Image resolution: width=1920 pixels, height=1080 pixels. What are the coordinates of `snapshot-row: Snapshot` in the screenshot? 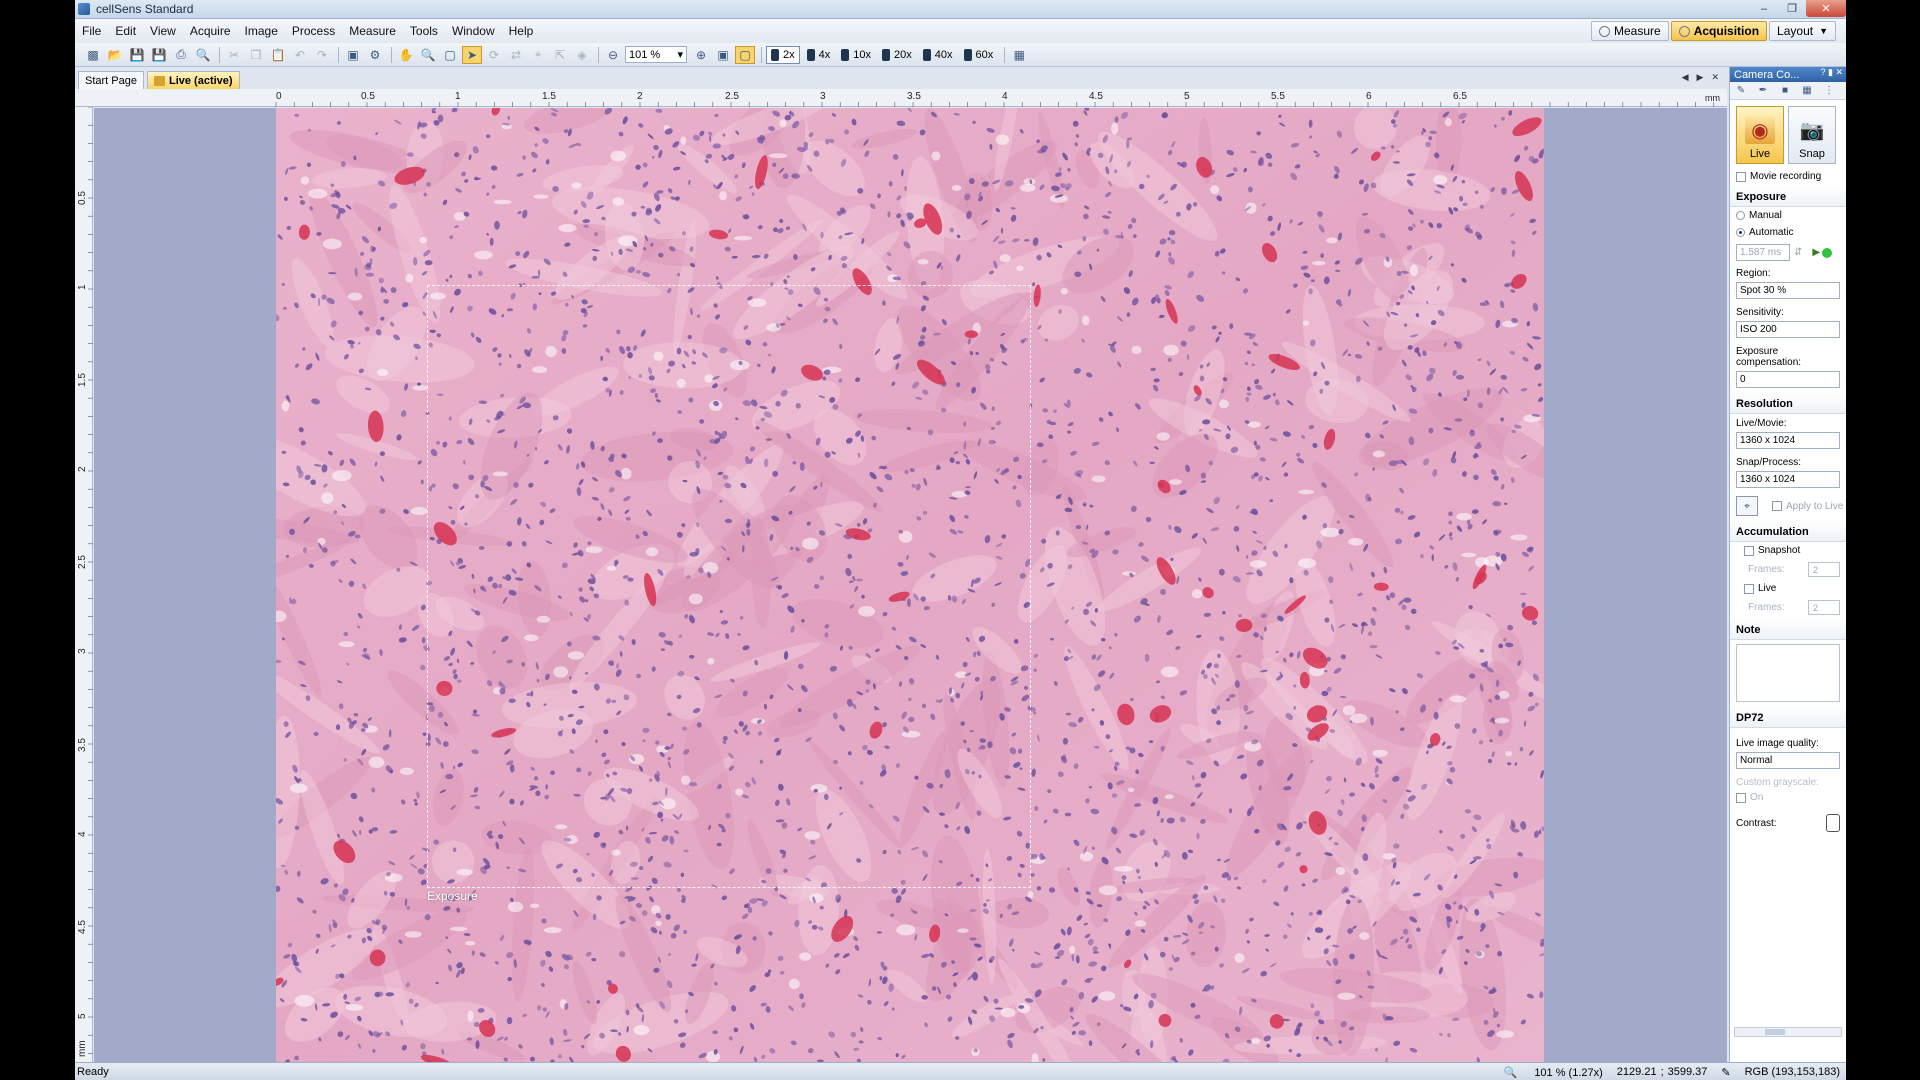 It's located at (1788, 550).